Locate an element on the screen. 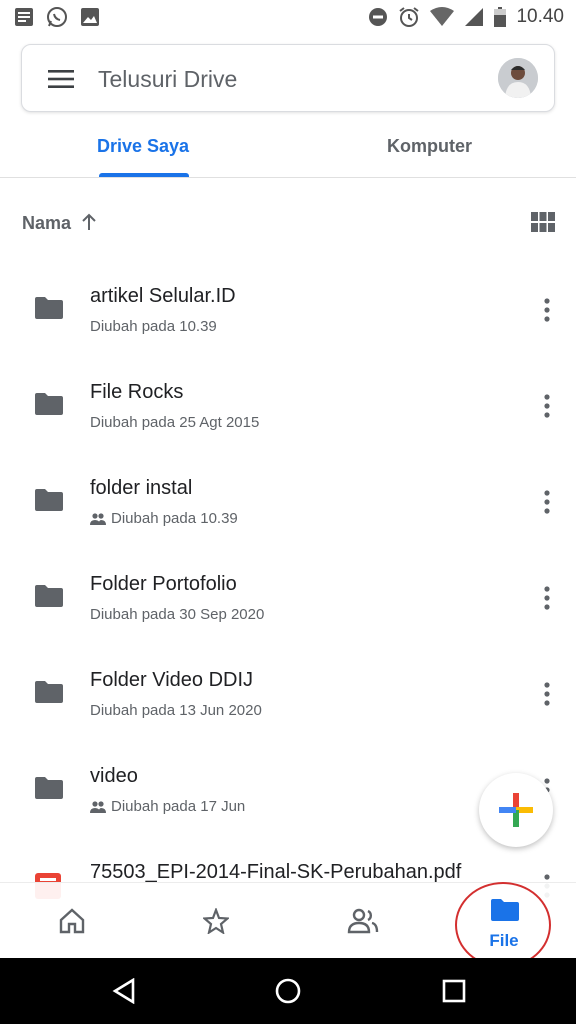 Image resolution: width=576 pixels, height=1024 pixels. highlight-circle-annotation is located at coordinates (503, 925).